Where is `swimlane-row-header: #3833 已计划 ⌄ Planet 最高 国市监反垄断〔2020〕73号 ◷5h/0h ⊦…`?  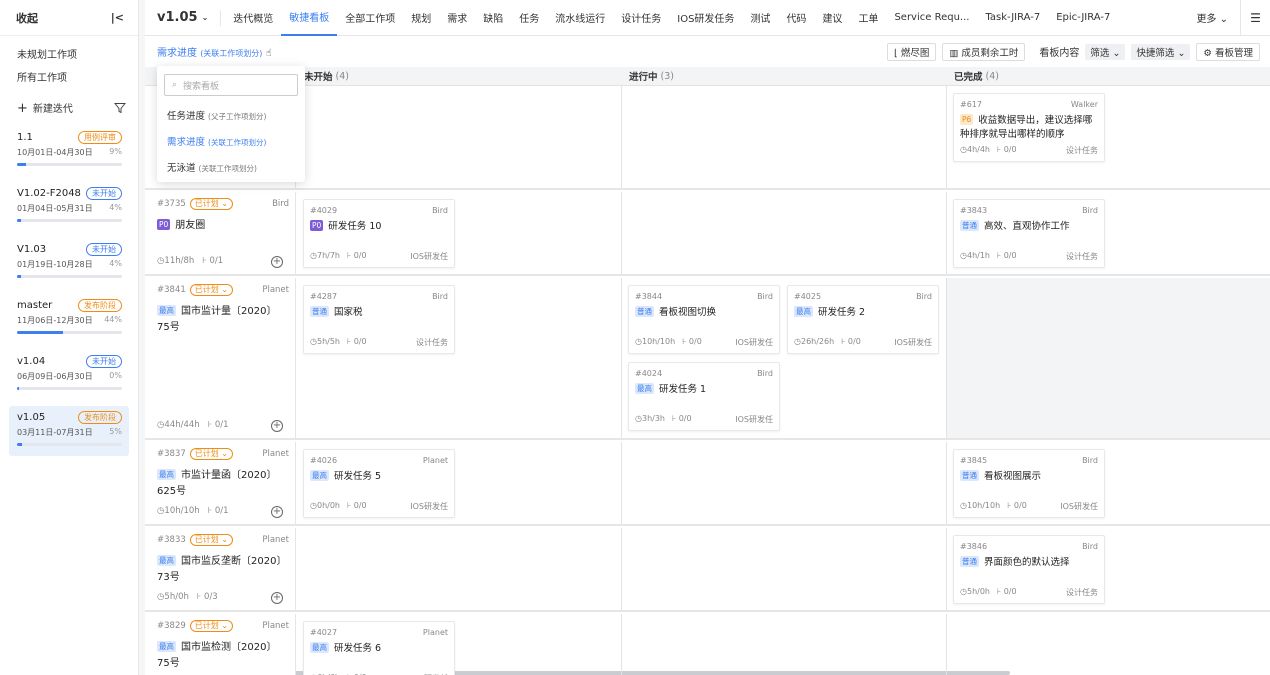 swimlane-row-header: #3833 已计划 ⌄ Planet 最高 国市监反垄断〔2020〕73号 ◷5h/0h ⊦… is located at coordinates (220, 569).